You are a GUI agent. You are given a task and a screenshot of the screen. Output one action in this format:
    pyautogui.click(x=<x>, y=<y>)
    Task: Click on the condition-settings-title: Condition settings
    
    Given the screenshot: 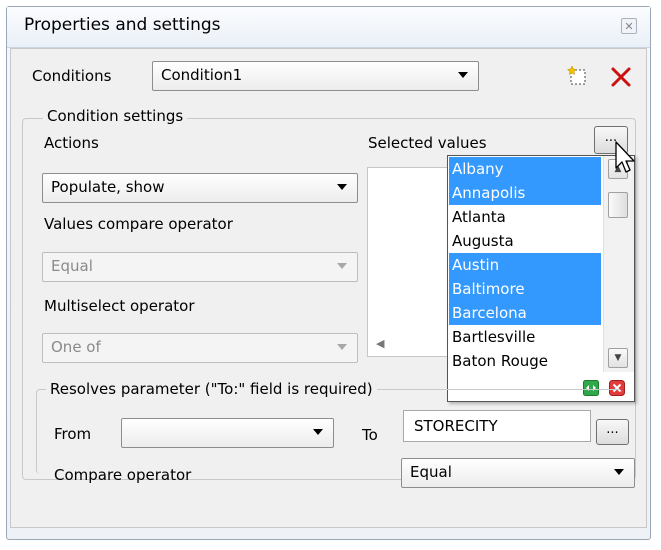 What is the action you would take?
    pyautogui.click(x=115, y=116)
    